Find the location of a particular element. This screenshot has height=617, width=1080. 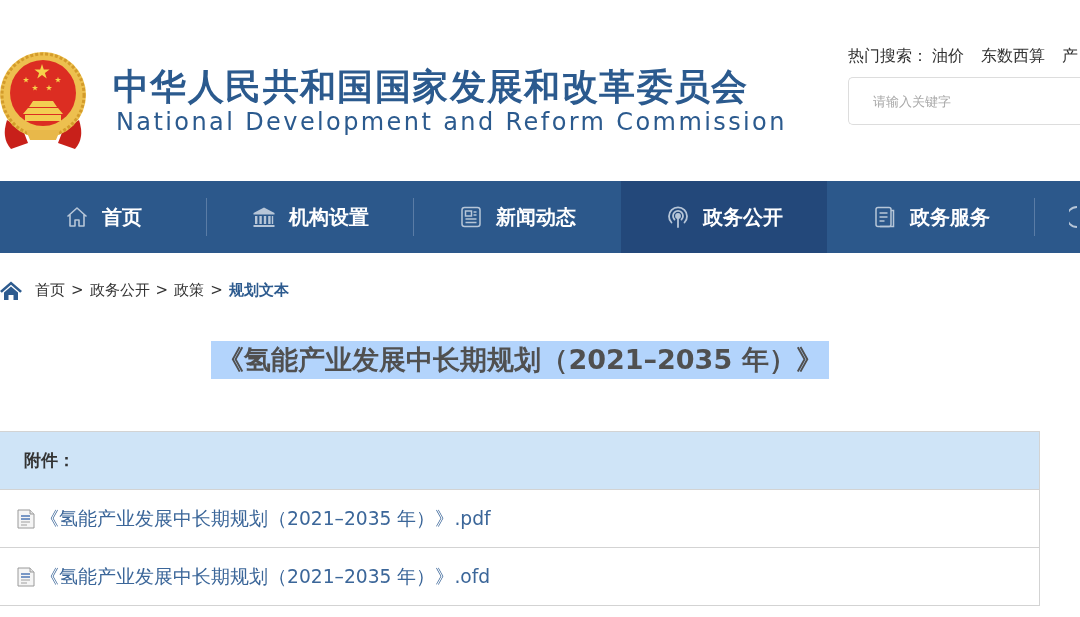

newspaper-icon is located at coordinates (470, 217).